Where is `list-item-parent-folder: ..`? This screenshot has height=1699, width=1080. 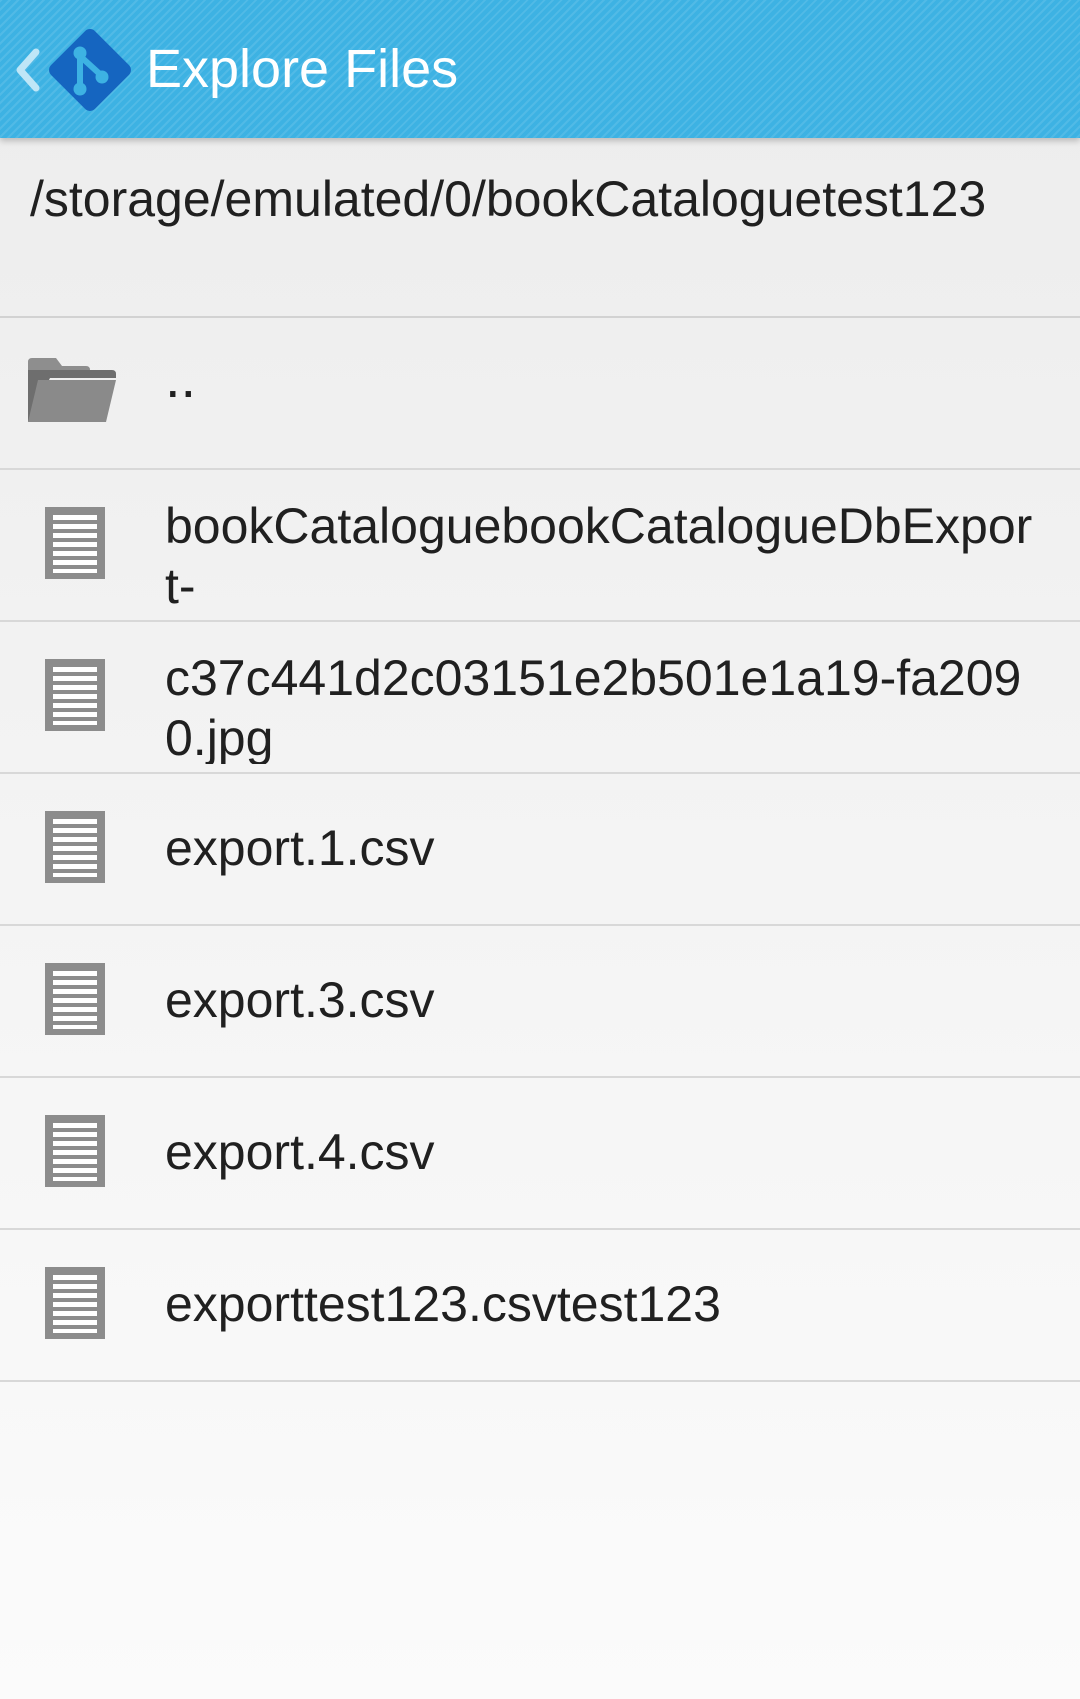
list-item-parent-folder: .. is located at coordinates (540, 394).